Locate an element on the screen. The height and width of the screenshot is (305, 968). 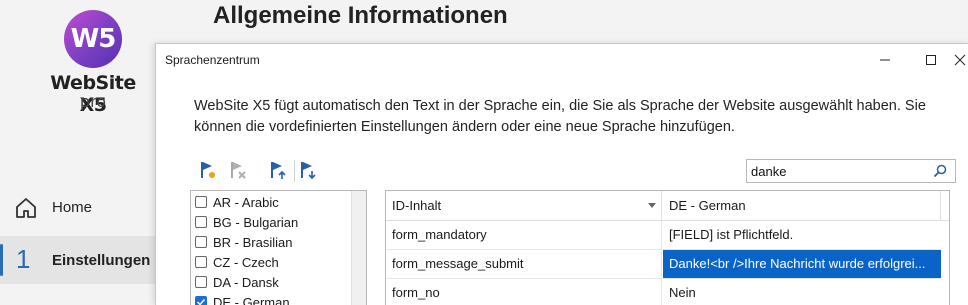
language-item: DA - Dansk is located at coordinates (235, 282).